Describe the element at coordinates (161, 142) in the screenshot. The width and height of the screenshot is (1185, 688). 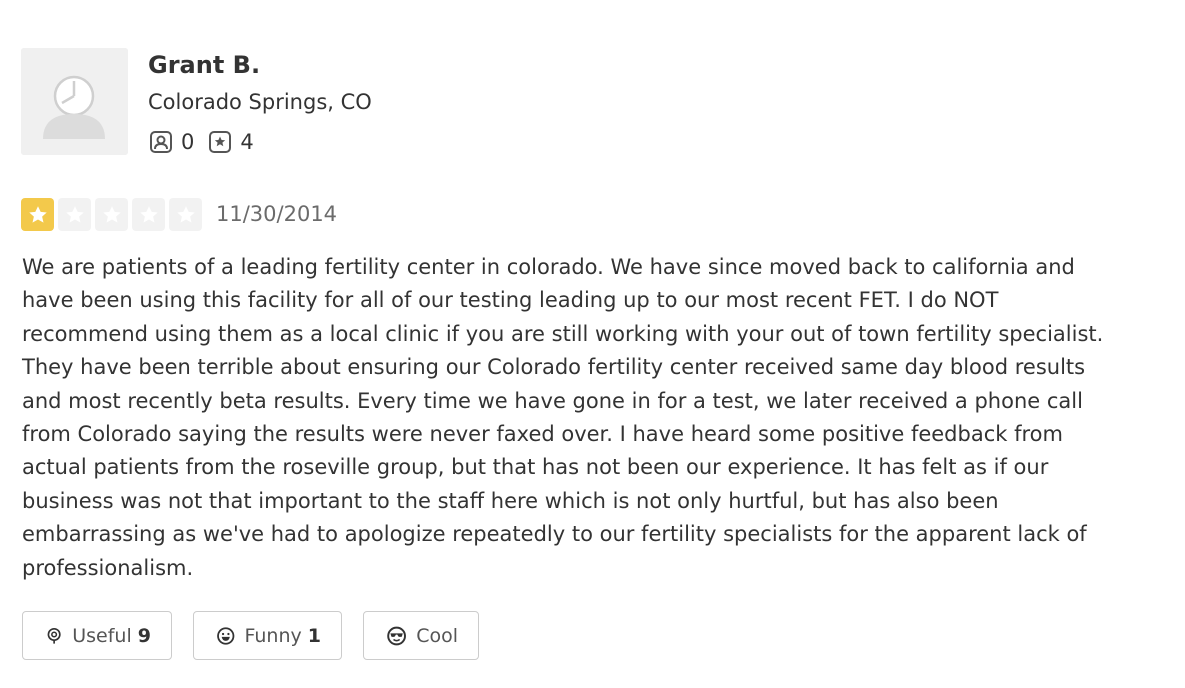
I see `friends-icon` at that location.